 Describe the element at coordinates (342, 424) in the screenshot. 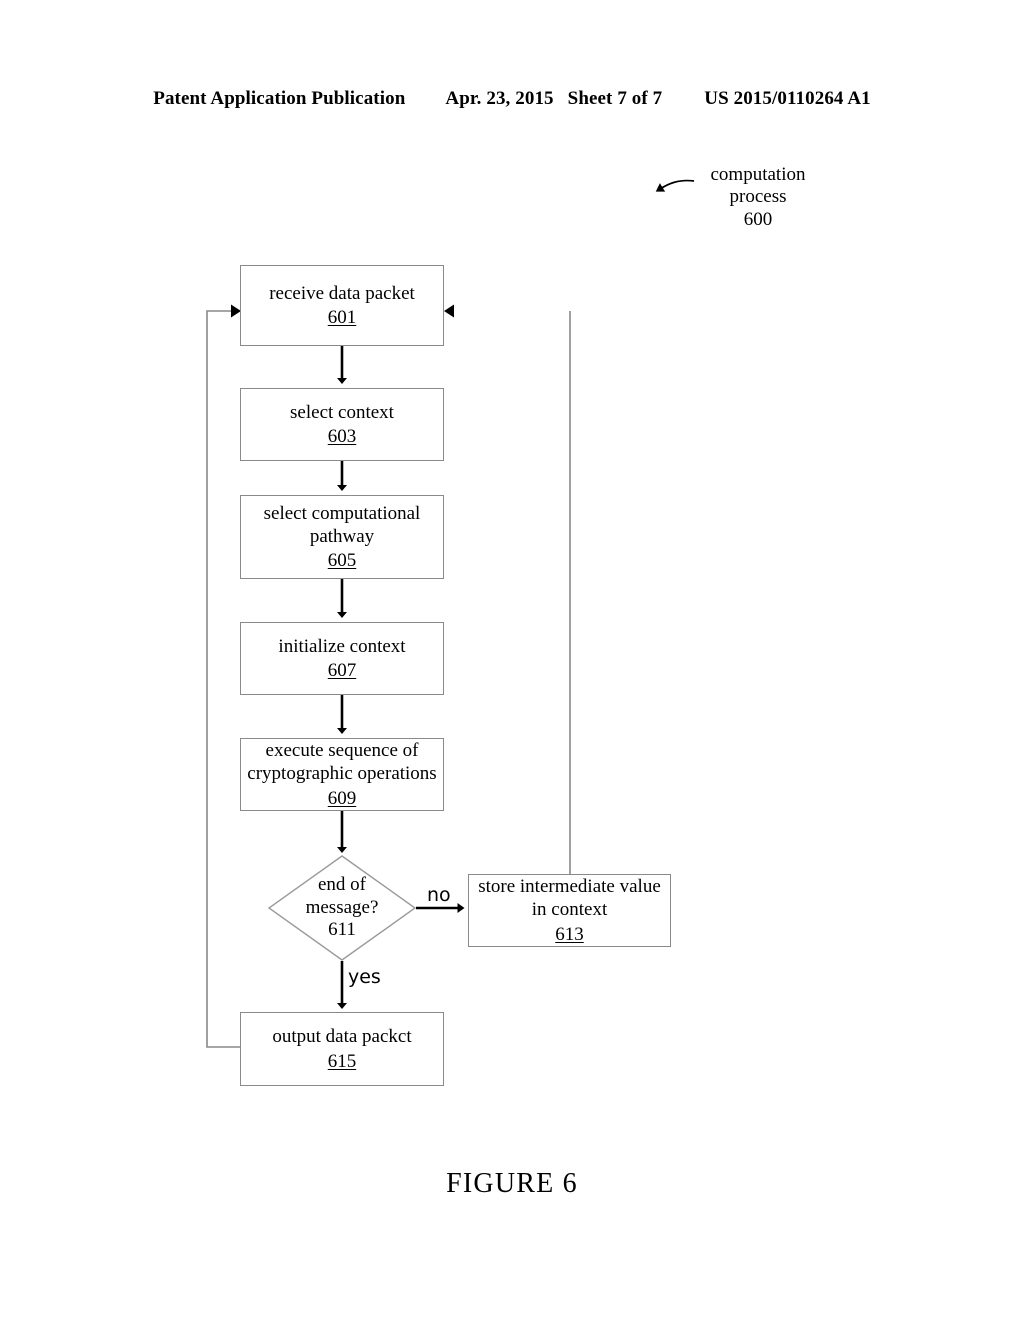

I see `flow-node-select-context: select context 603` at that location.